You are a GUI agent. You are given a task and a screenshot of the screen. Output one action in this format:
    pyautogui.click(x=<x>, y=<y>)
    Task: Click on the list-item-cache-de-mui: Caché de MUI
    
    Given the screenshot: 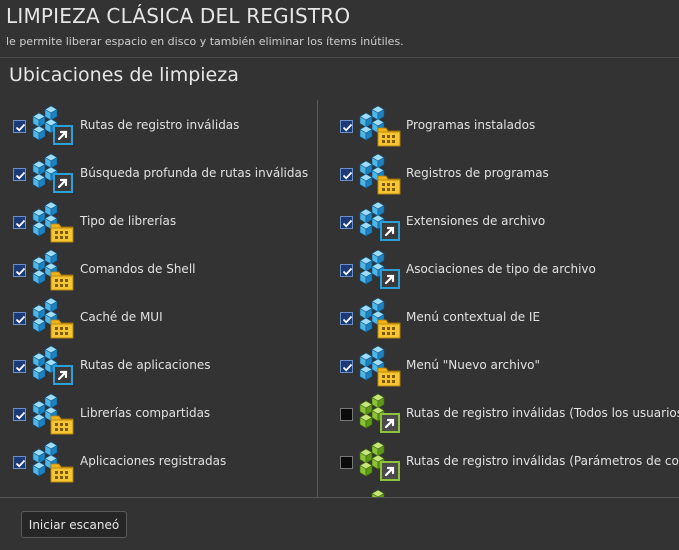 What is the action you would take?
    pyautogui.click(x=158, y=316)
    